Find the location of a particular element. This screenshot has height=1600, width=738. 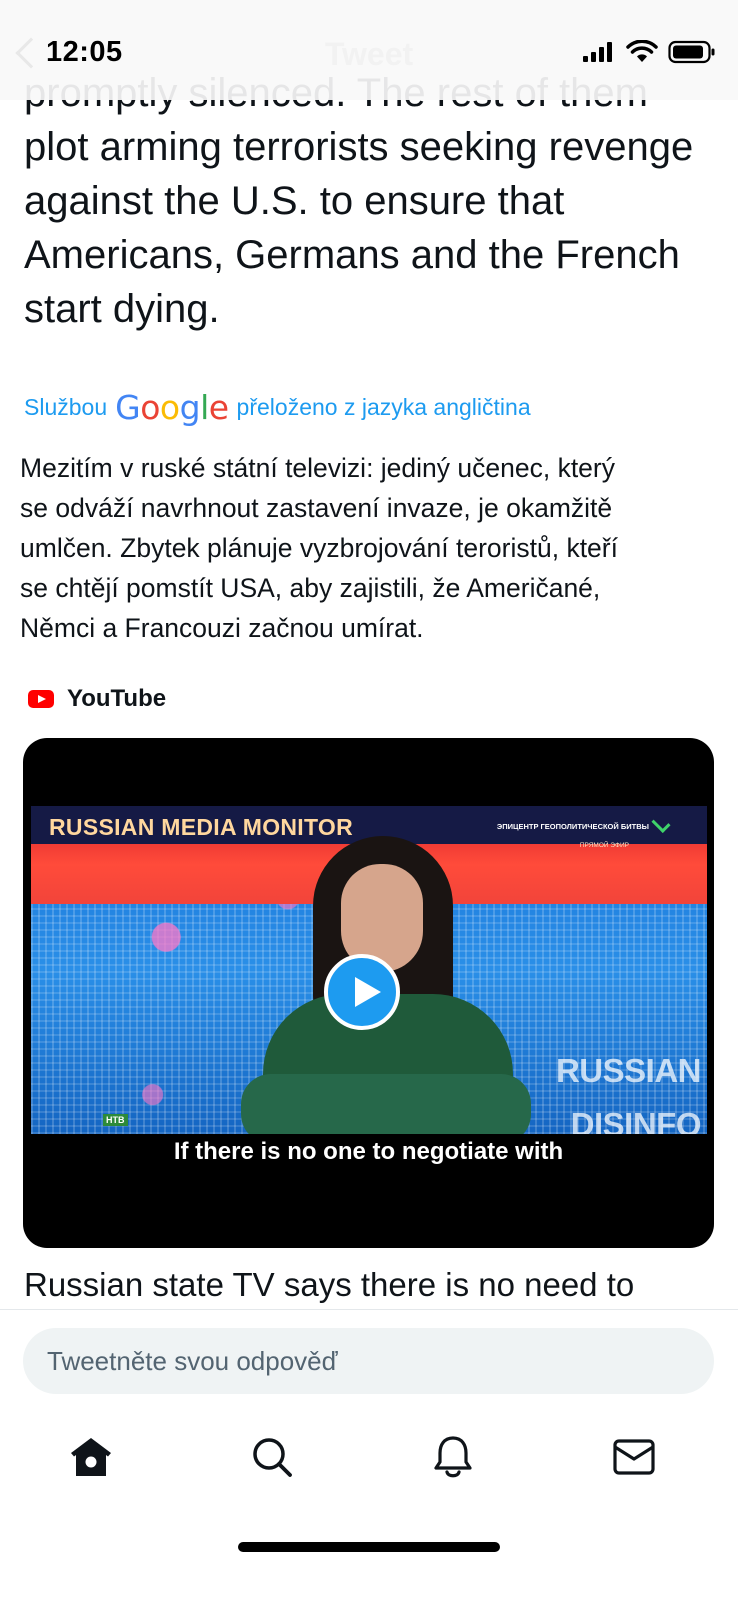

channel-logo: НТВ is located at coordinates (115, 1120).